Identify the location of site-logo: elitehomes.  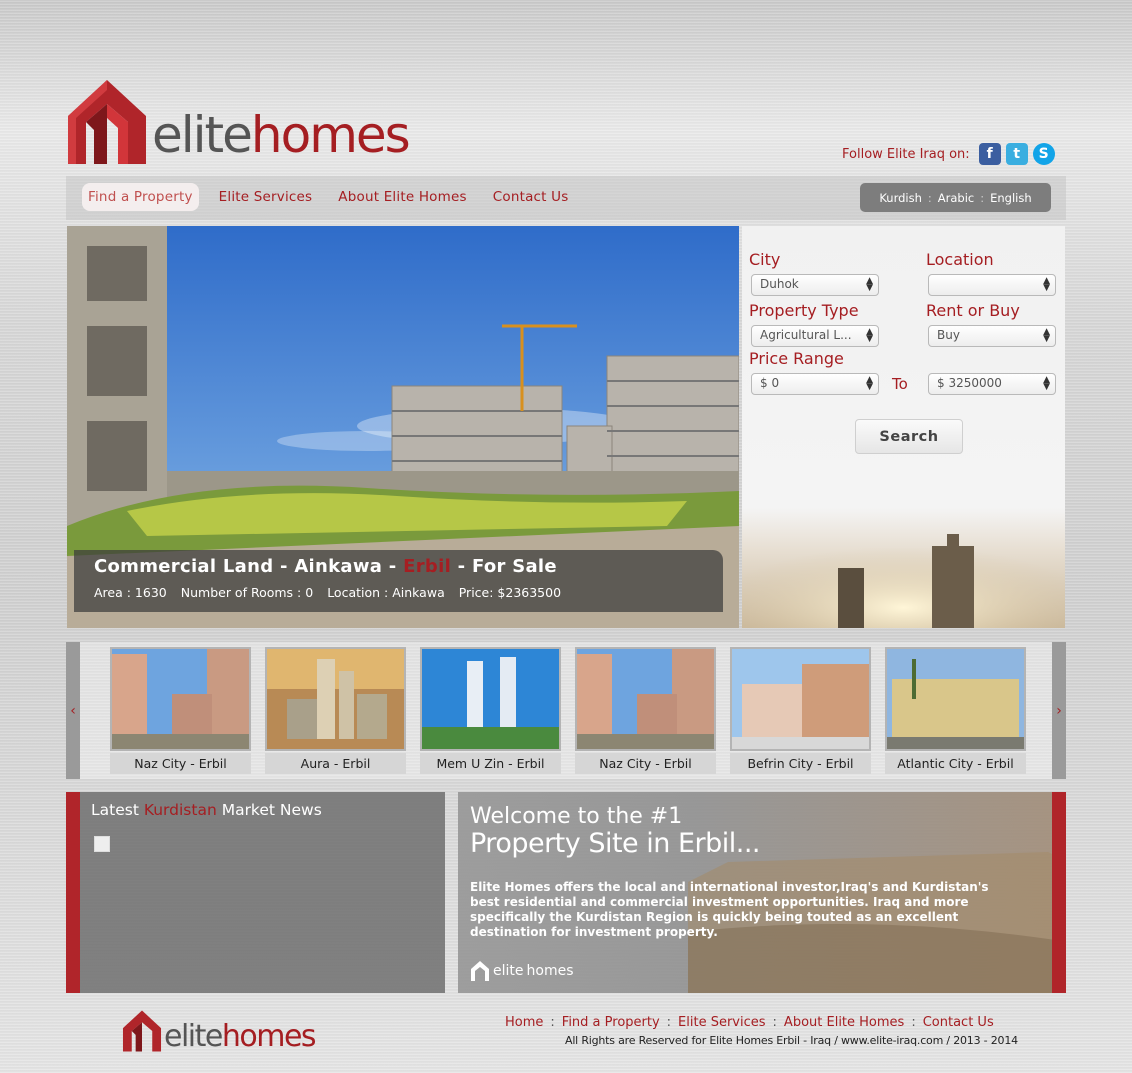
(246, 120).